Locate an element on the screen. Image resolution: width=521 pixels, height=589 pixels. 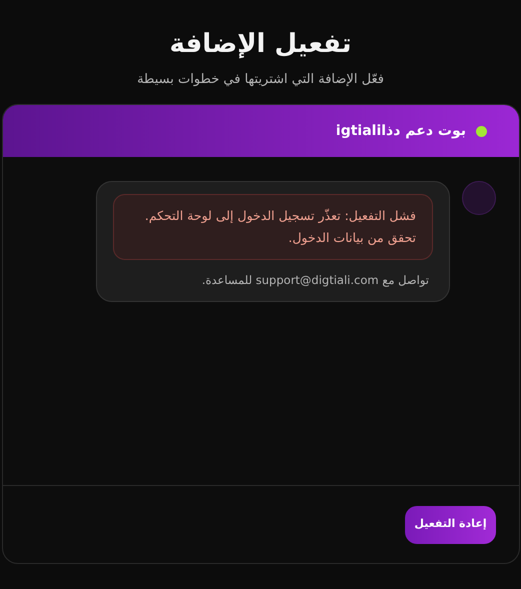
page-subtitle: فعّل الإضافة التي اشتريتها في خطوات بسيطة is located at coordinates (260, 80).